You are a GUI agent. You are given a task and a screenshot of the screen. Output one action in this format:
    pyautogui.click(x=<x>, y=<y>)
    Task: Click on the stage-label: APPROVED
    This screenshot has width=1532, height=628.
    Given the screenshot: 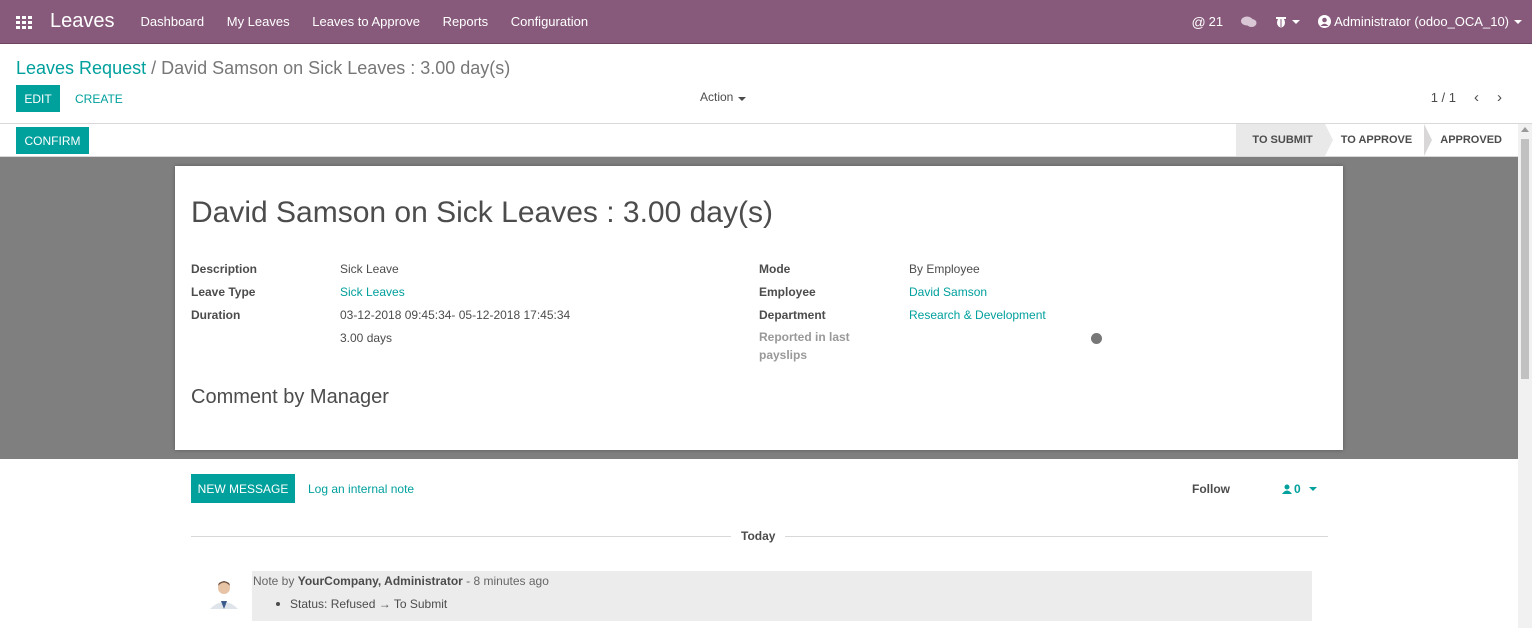 What is the action you would take?
    pyautogui.click(x=1471, y=140)
    